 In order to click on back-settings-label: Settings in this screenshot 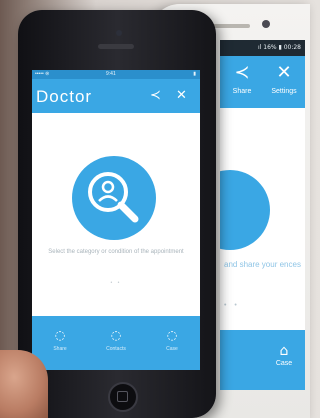, I will do `click(284, 91)`.